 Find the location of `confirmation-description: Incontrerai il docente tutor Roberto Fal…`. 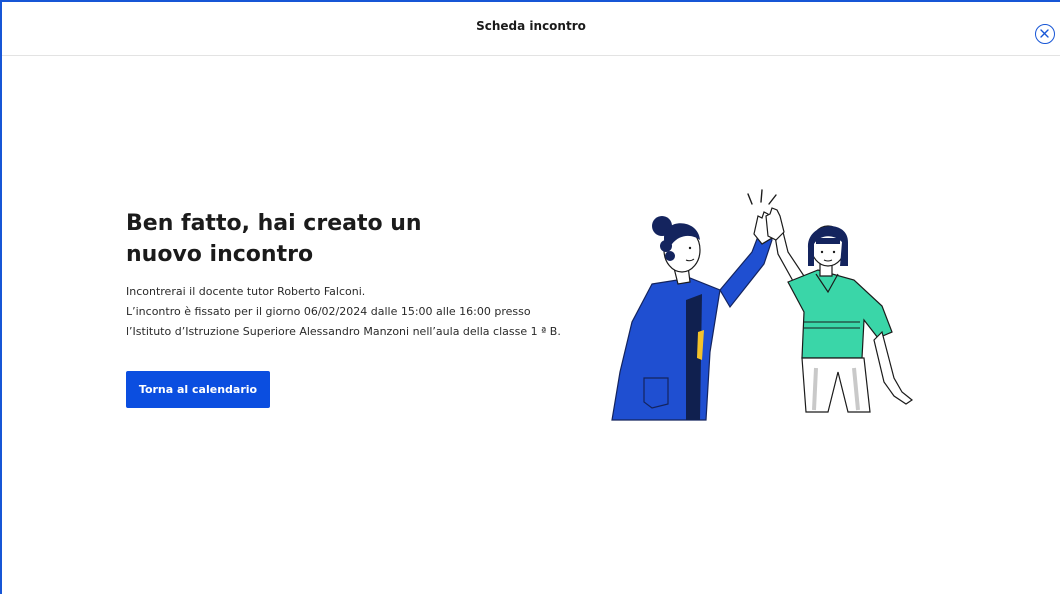

confirmation-description: Incontrerai il docente tutor Roberto Fal… is located at coordinates (346, 312).